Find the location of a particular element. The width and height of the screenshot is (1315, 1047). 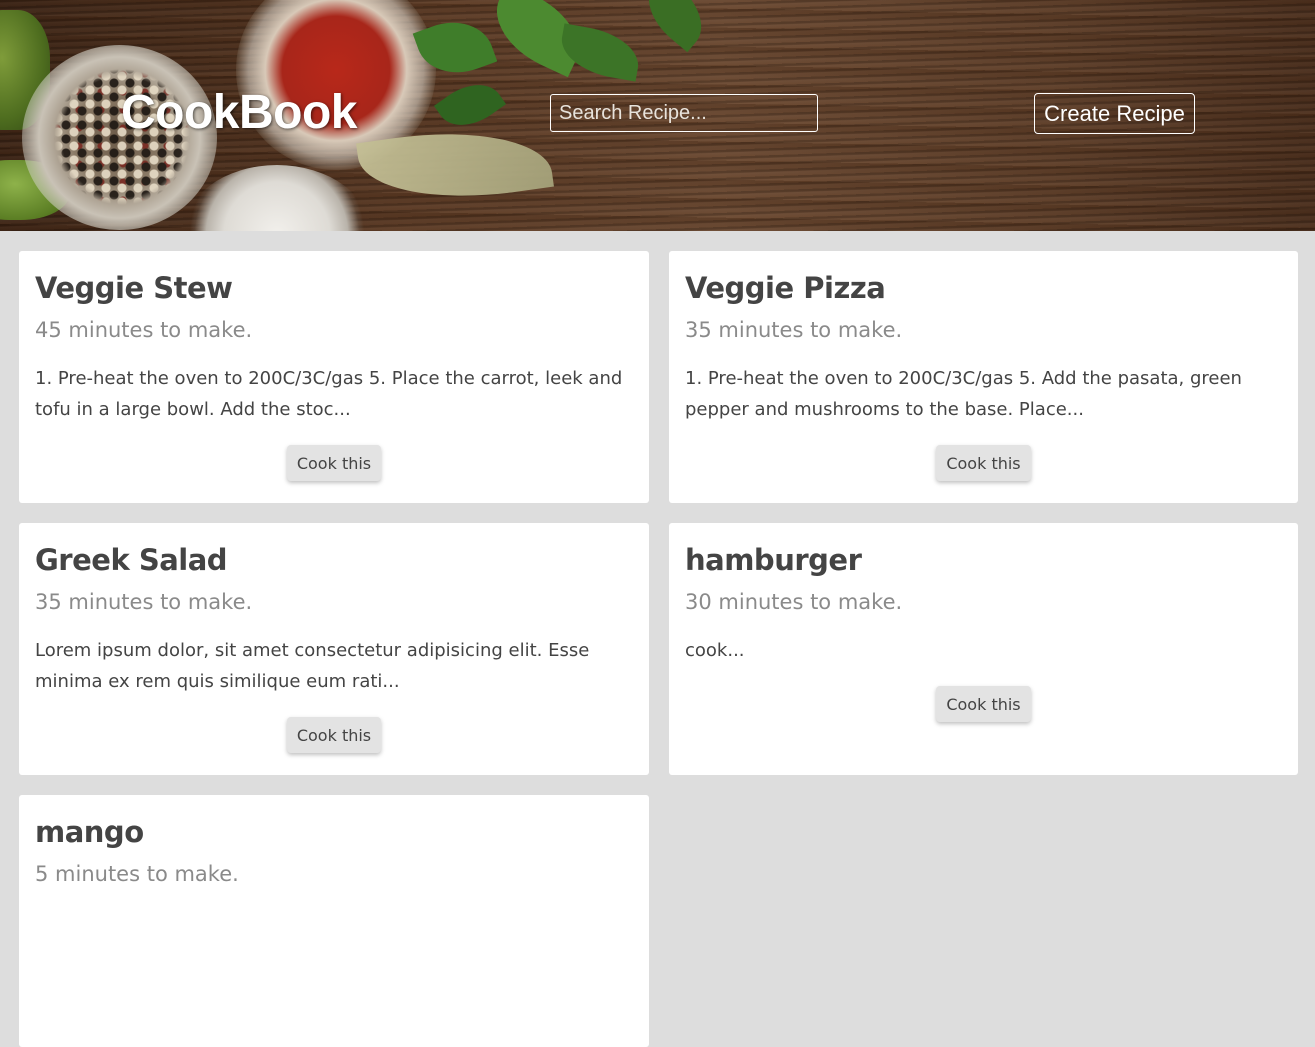

recipe-time: 5 minutes to make. is located at coordinates (137, 874).